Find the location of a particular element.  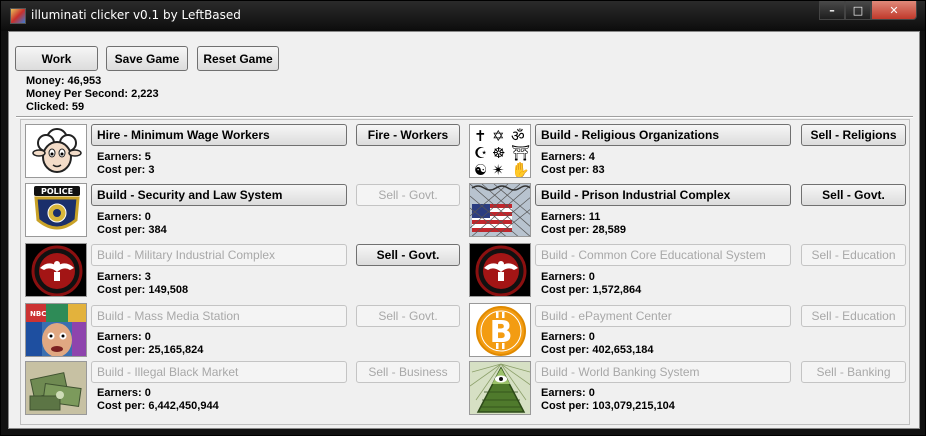

epayment-earners: Earners: 0 is located at coordinates (568, 337).